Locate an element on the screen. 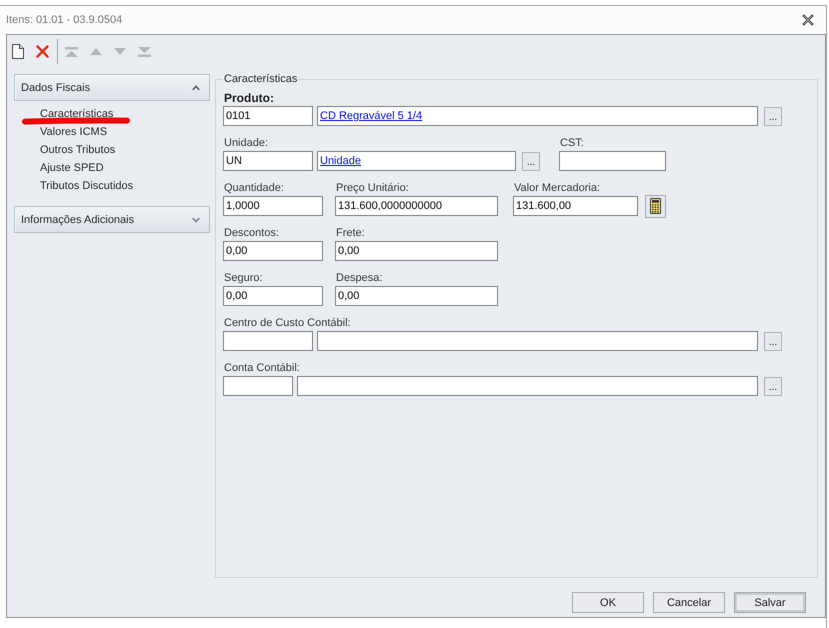  field-label: Unidade: is located at coordinates (246, 143).